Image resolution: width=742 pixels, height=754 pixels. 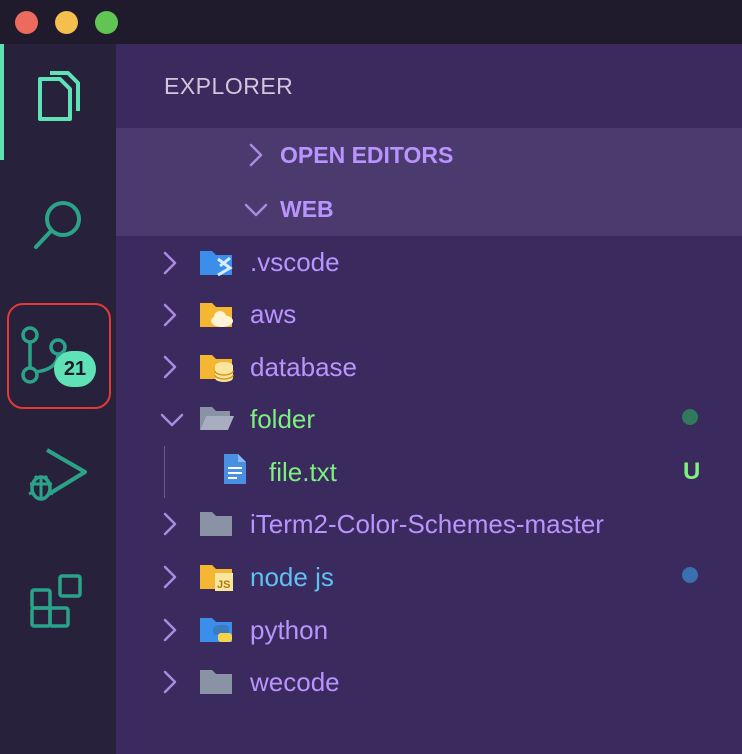 What do you see at coordinates (292, 577) in the screenshot?
I see `tree-item-label: node js` at bounding box center [292, 577].